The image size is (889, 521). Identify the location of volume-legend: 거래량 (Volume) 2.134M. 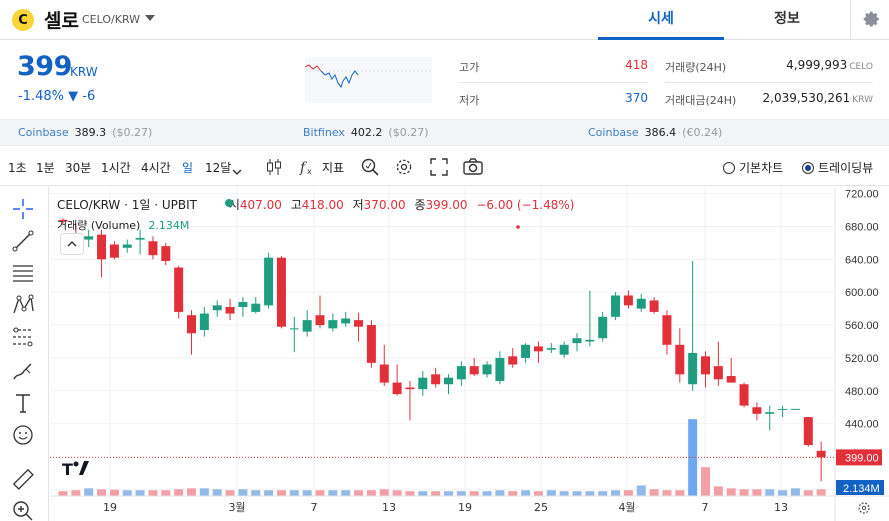
(123, 225).